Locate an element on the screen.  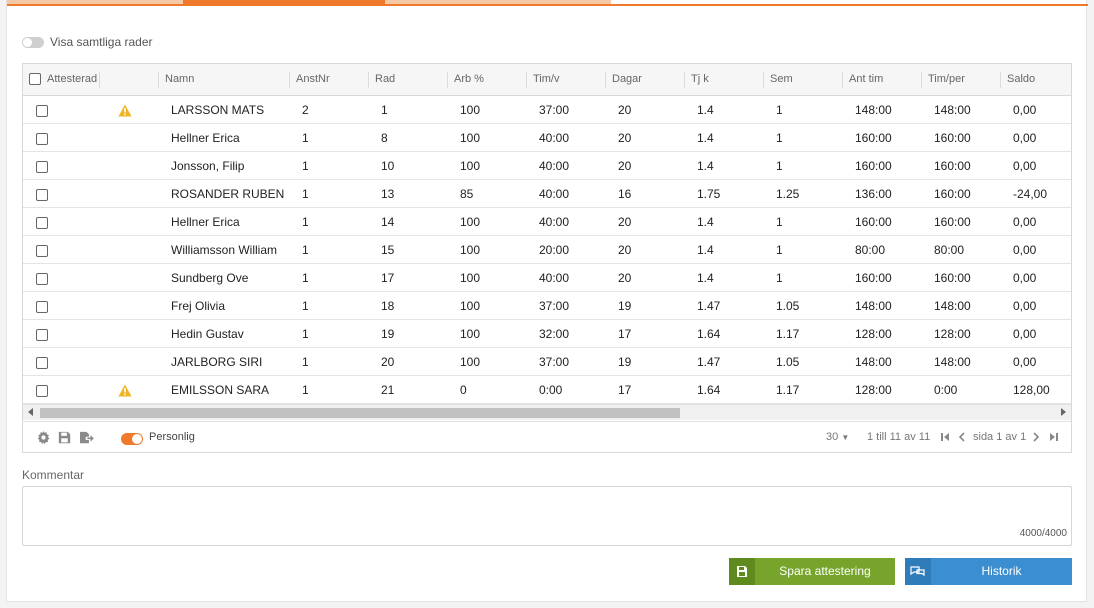
header-sem: Sem is located at coordinates (781, 79).